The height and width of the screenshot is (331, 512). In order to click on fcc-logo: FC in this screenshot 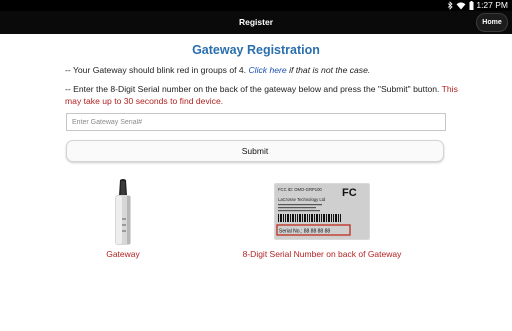, I will do `click(349, 193)`.